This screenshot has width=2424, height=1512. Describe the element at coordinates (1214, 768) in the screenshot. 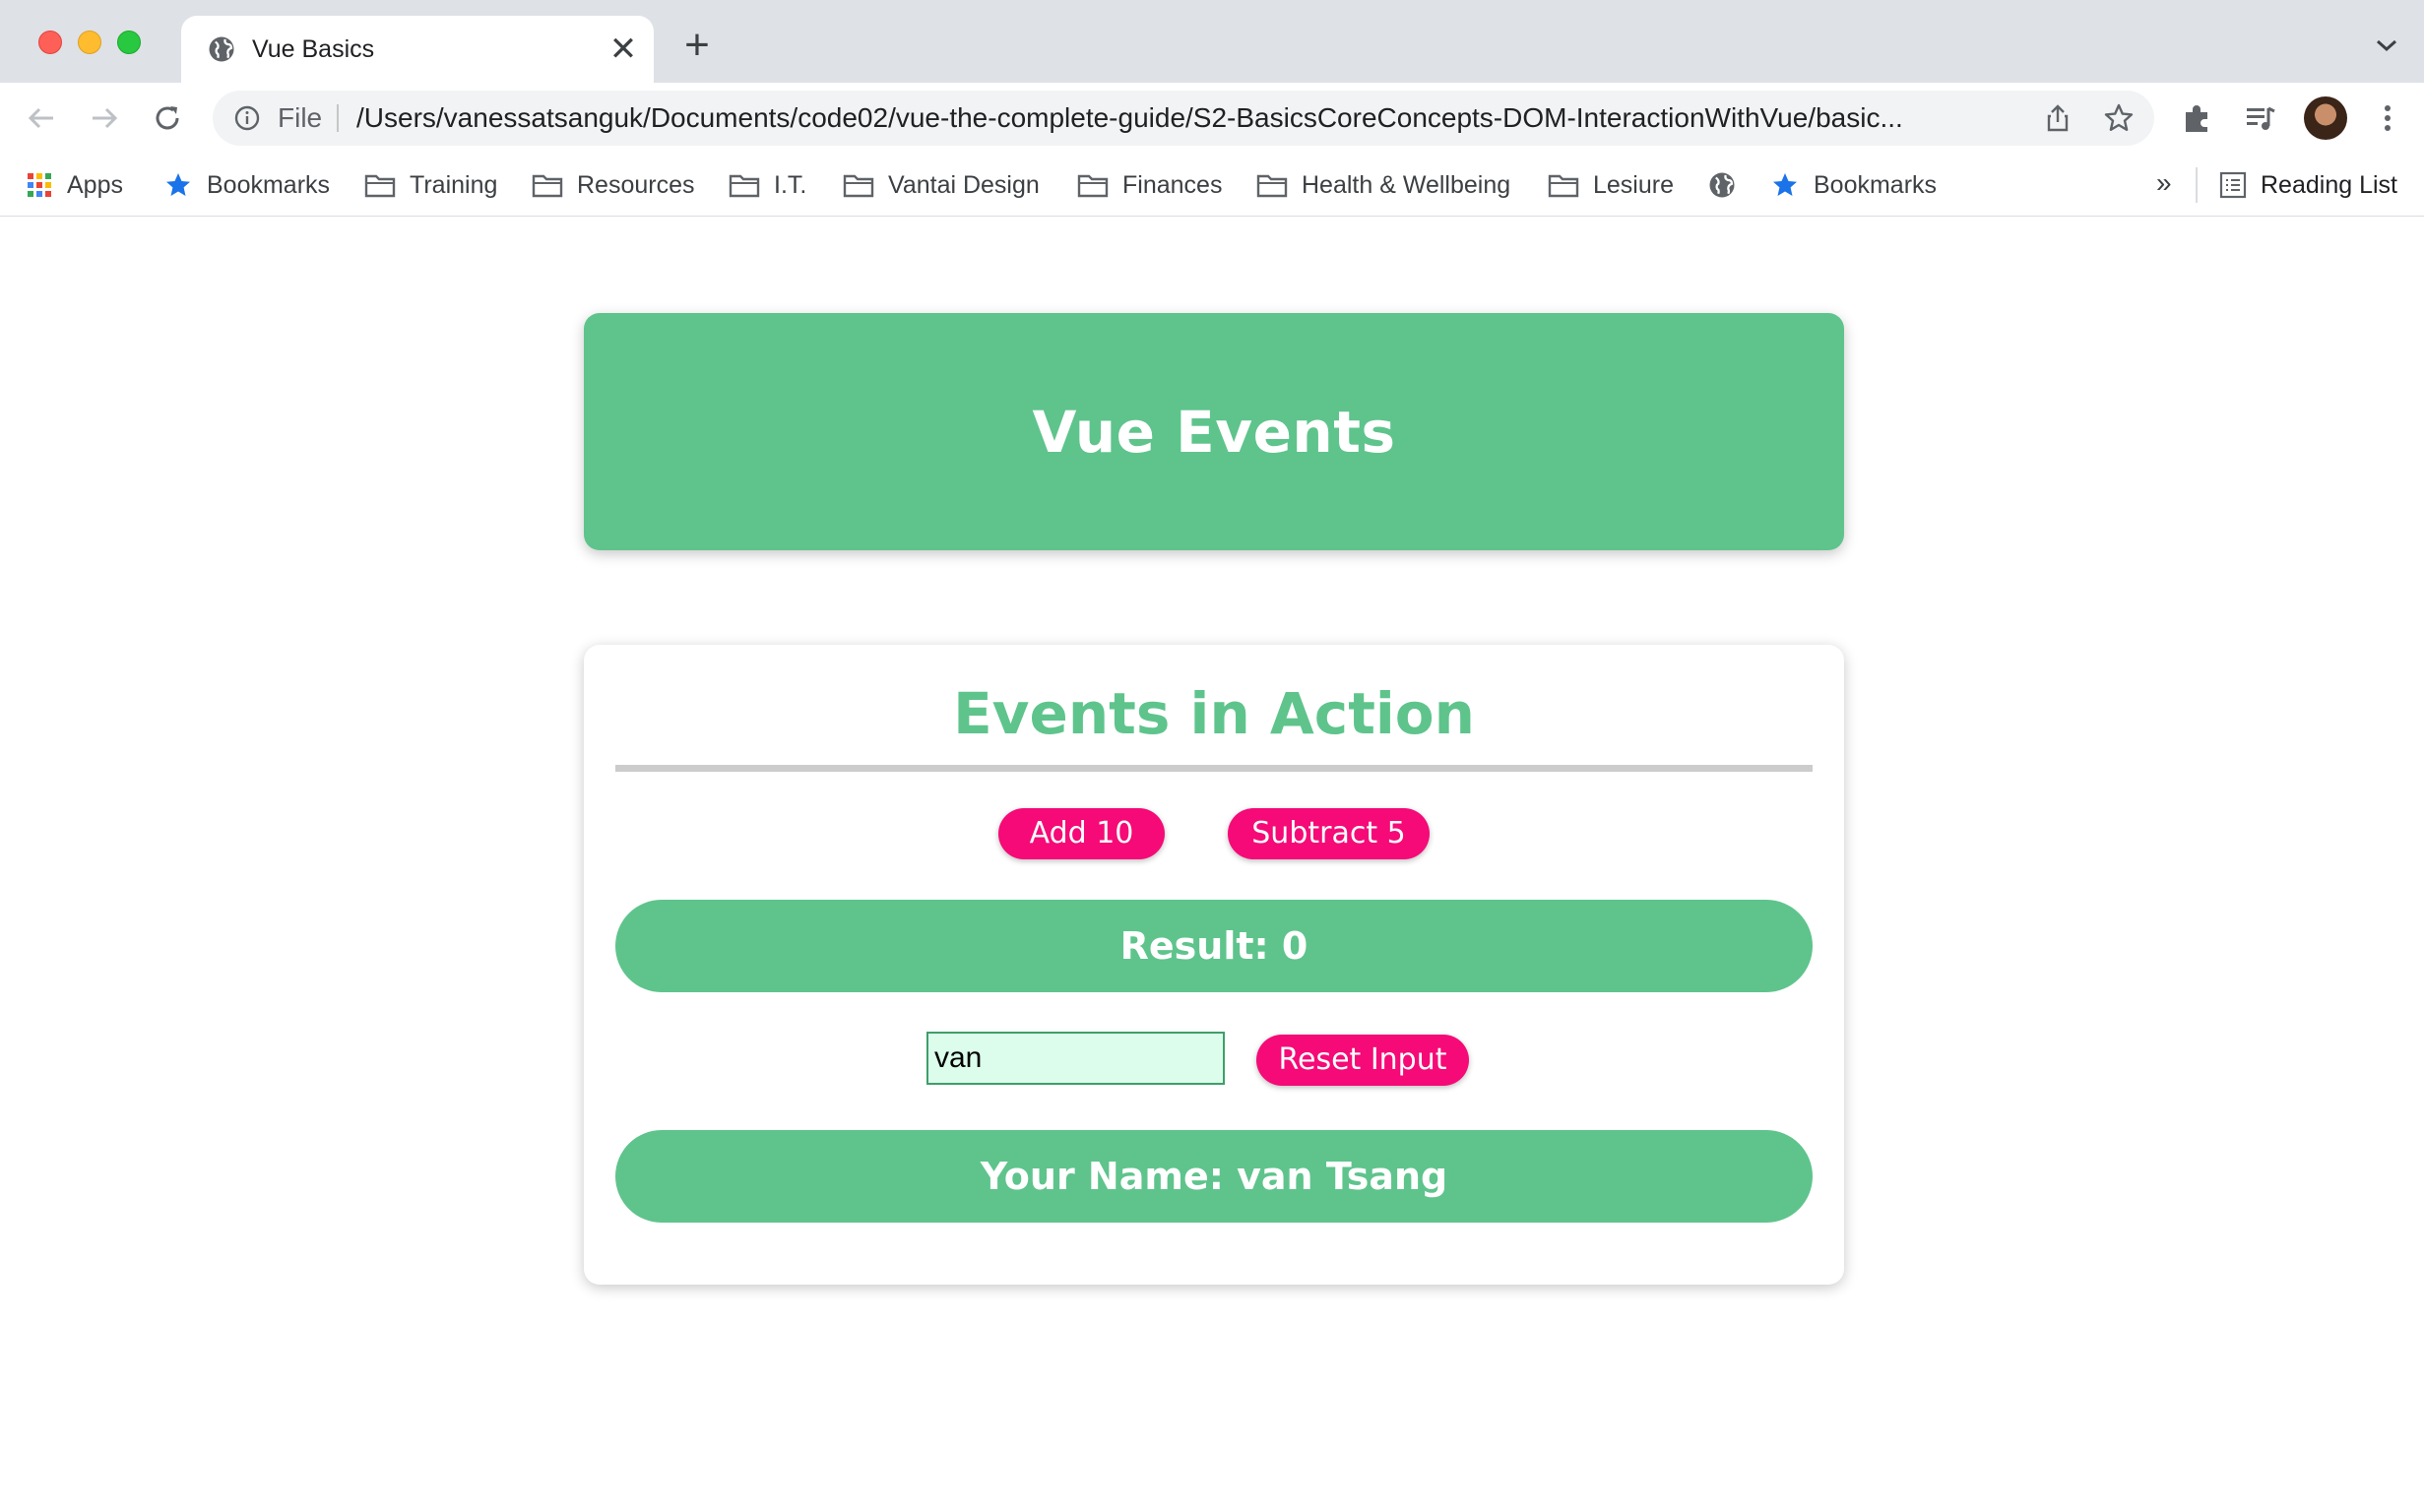

I see `title-divider` at that location.